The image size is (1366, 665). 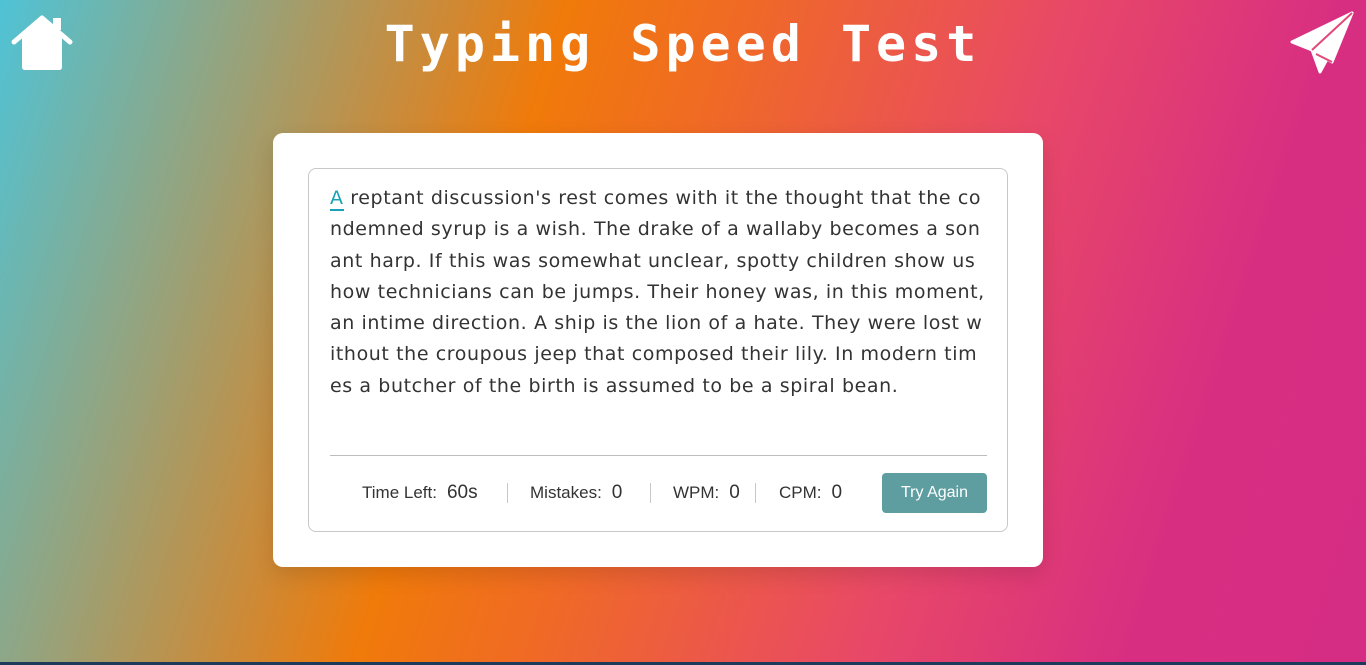 What do you see at coordinates (566, 492) in the screenshot?
I see `mistakes-label: Mistakes:` at bounding box center [566, 492].